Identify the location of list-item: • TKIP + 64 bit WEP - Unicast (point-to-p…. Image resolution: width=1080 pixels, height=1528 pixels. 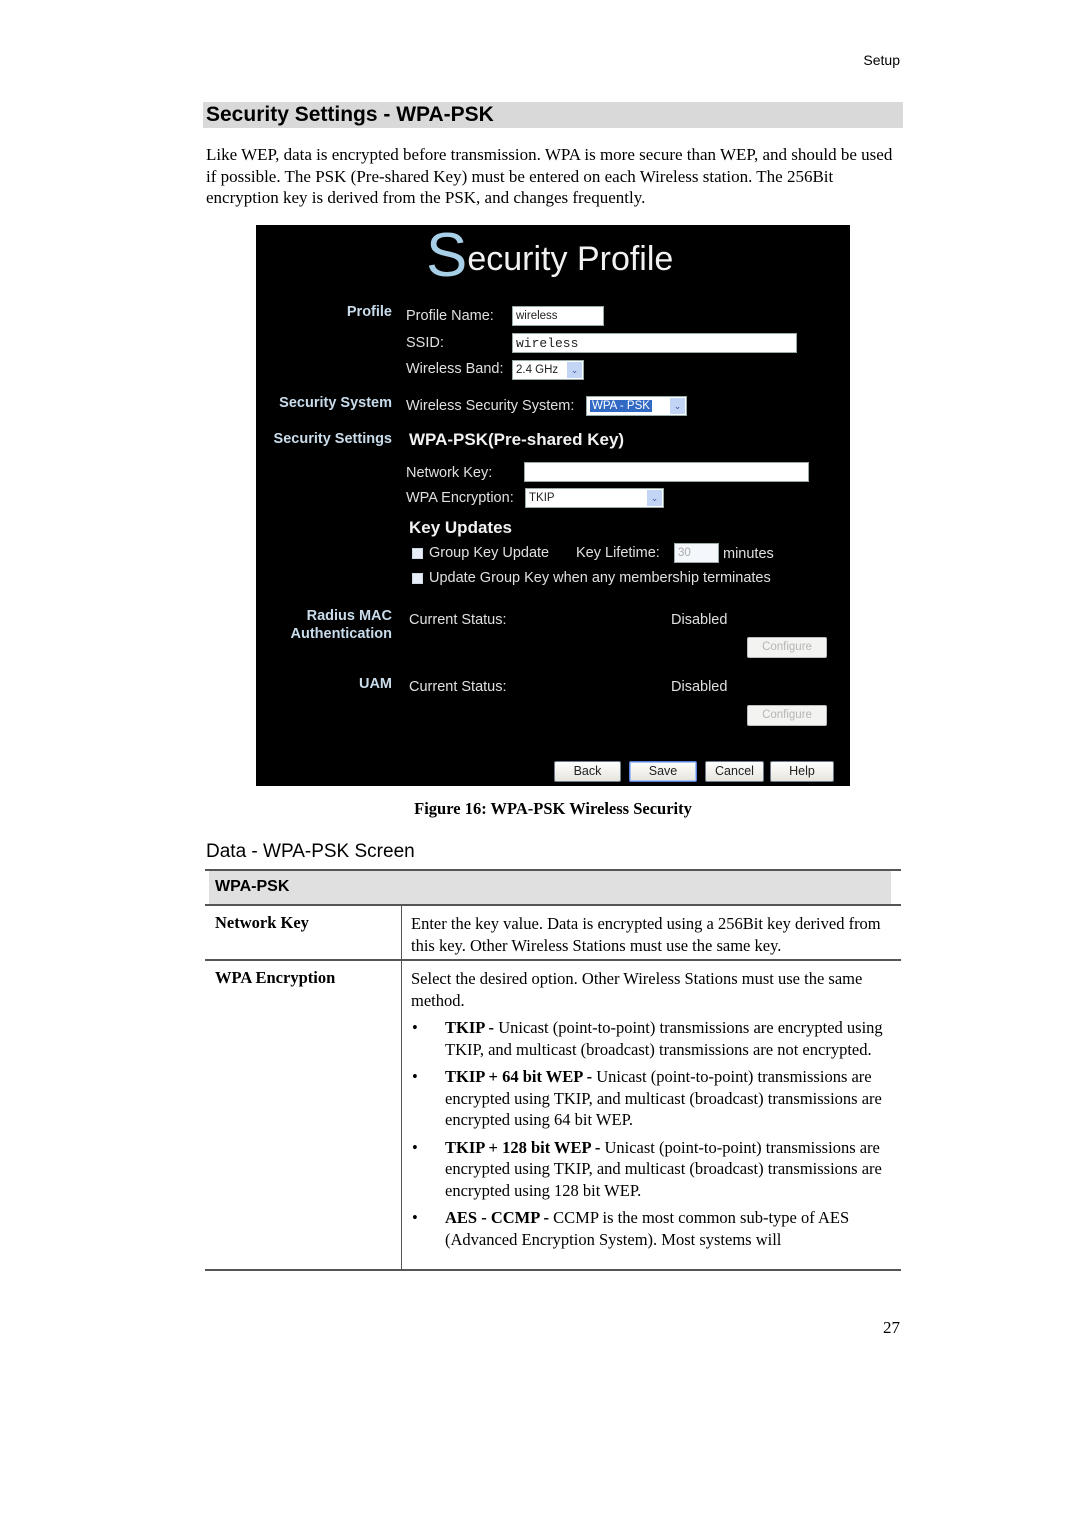
(652, 1098).